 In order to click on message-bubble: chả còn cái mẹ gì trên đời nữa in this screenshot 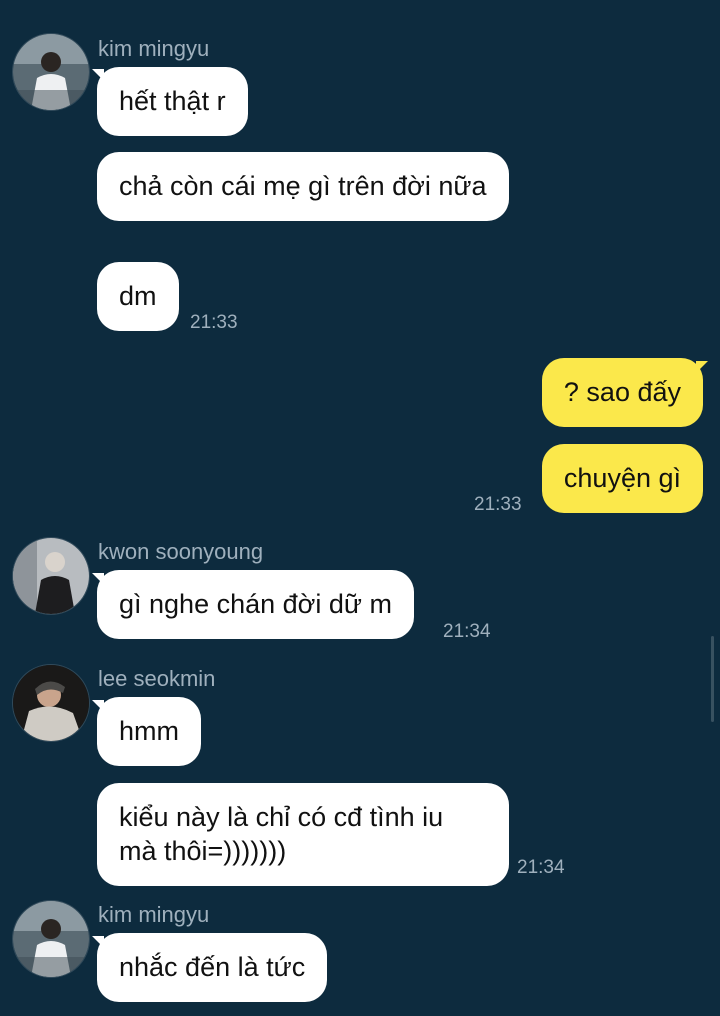, I will do `click(303, 186)`.